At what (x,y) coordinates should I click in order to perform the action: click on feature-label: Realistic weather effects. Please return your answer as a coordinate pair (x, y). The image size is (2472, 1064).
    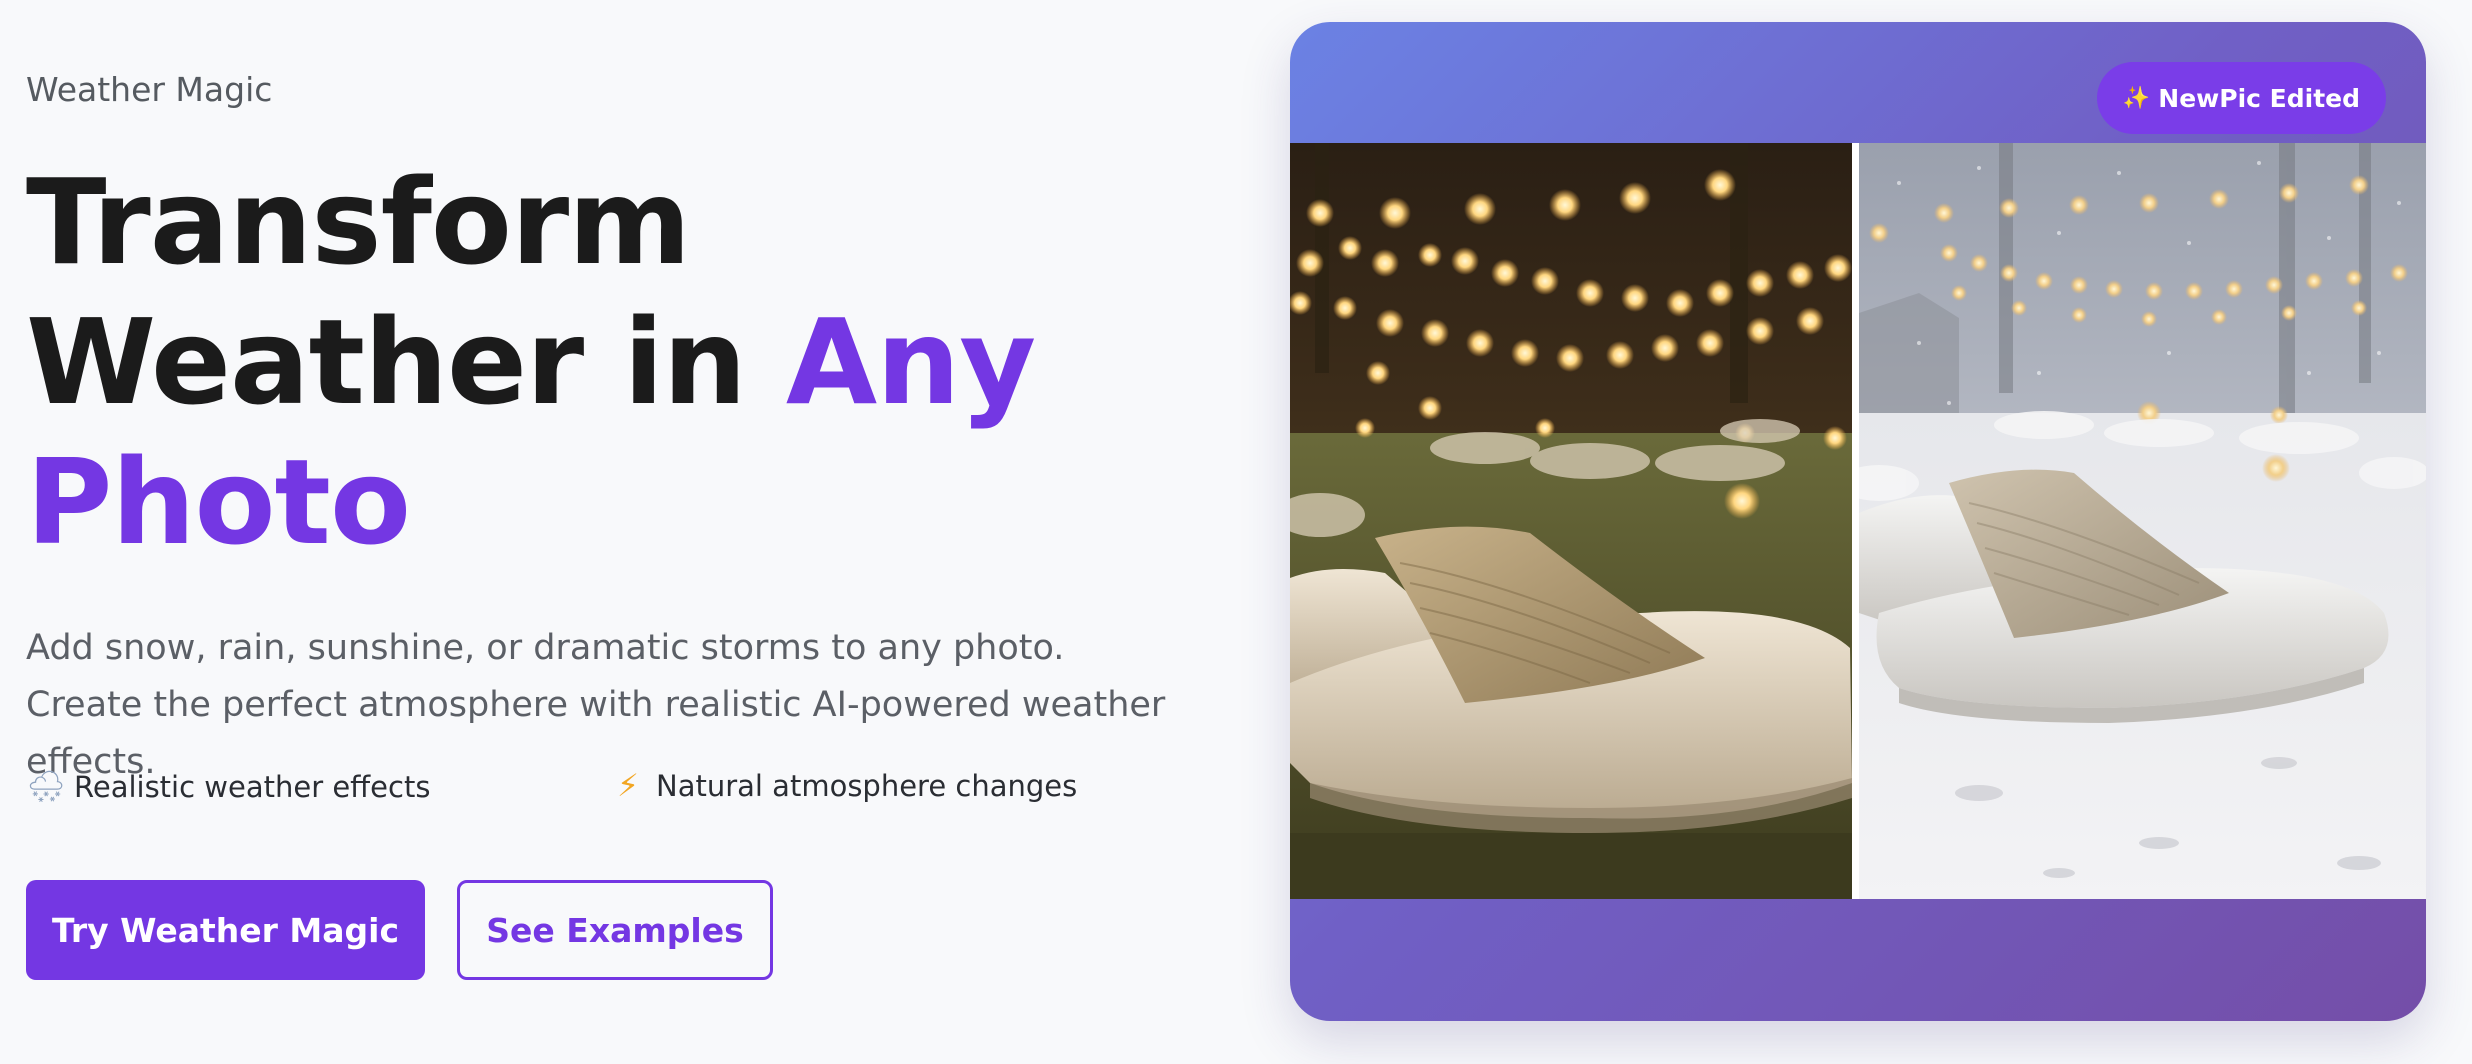
    Looking at the image, I should click on (252, 786).